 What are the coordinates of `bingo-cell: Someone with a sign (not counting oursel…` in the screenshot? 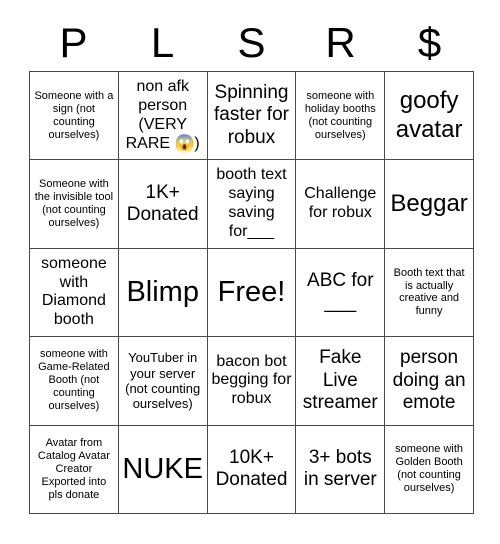 It's located at (74, 116).